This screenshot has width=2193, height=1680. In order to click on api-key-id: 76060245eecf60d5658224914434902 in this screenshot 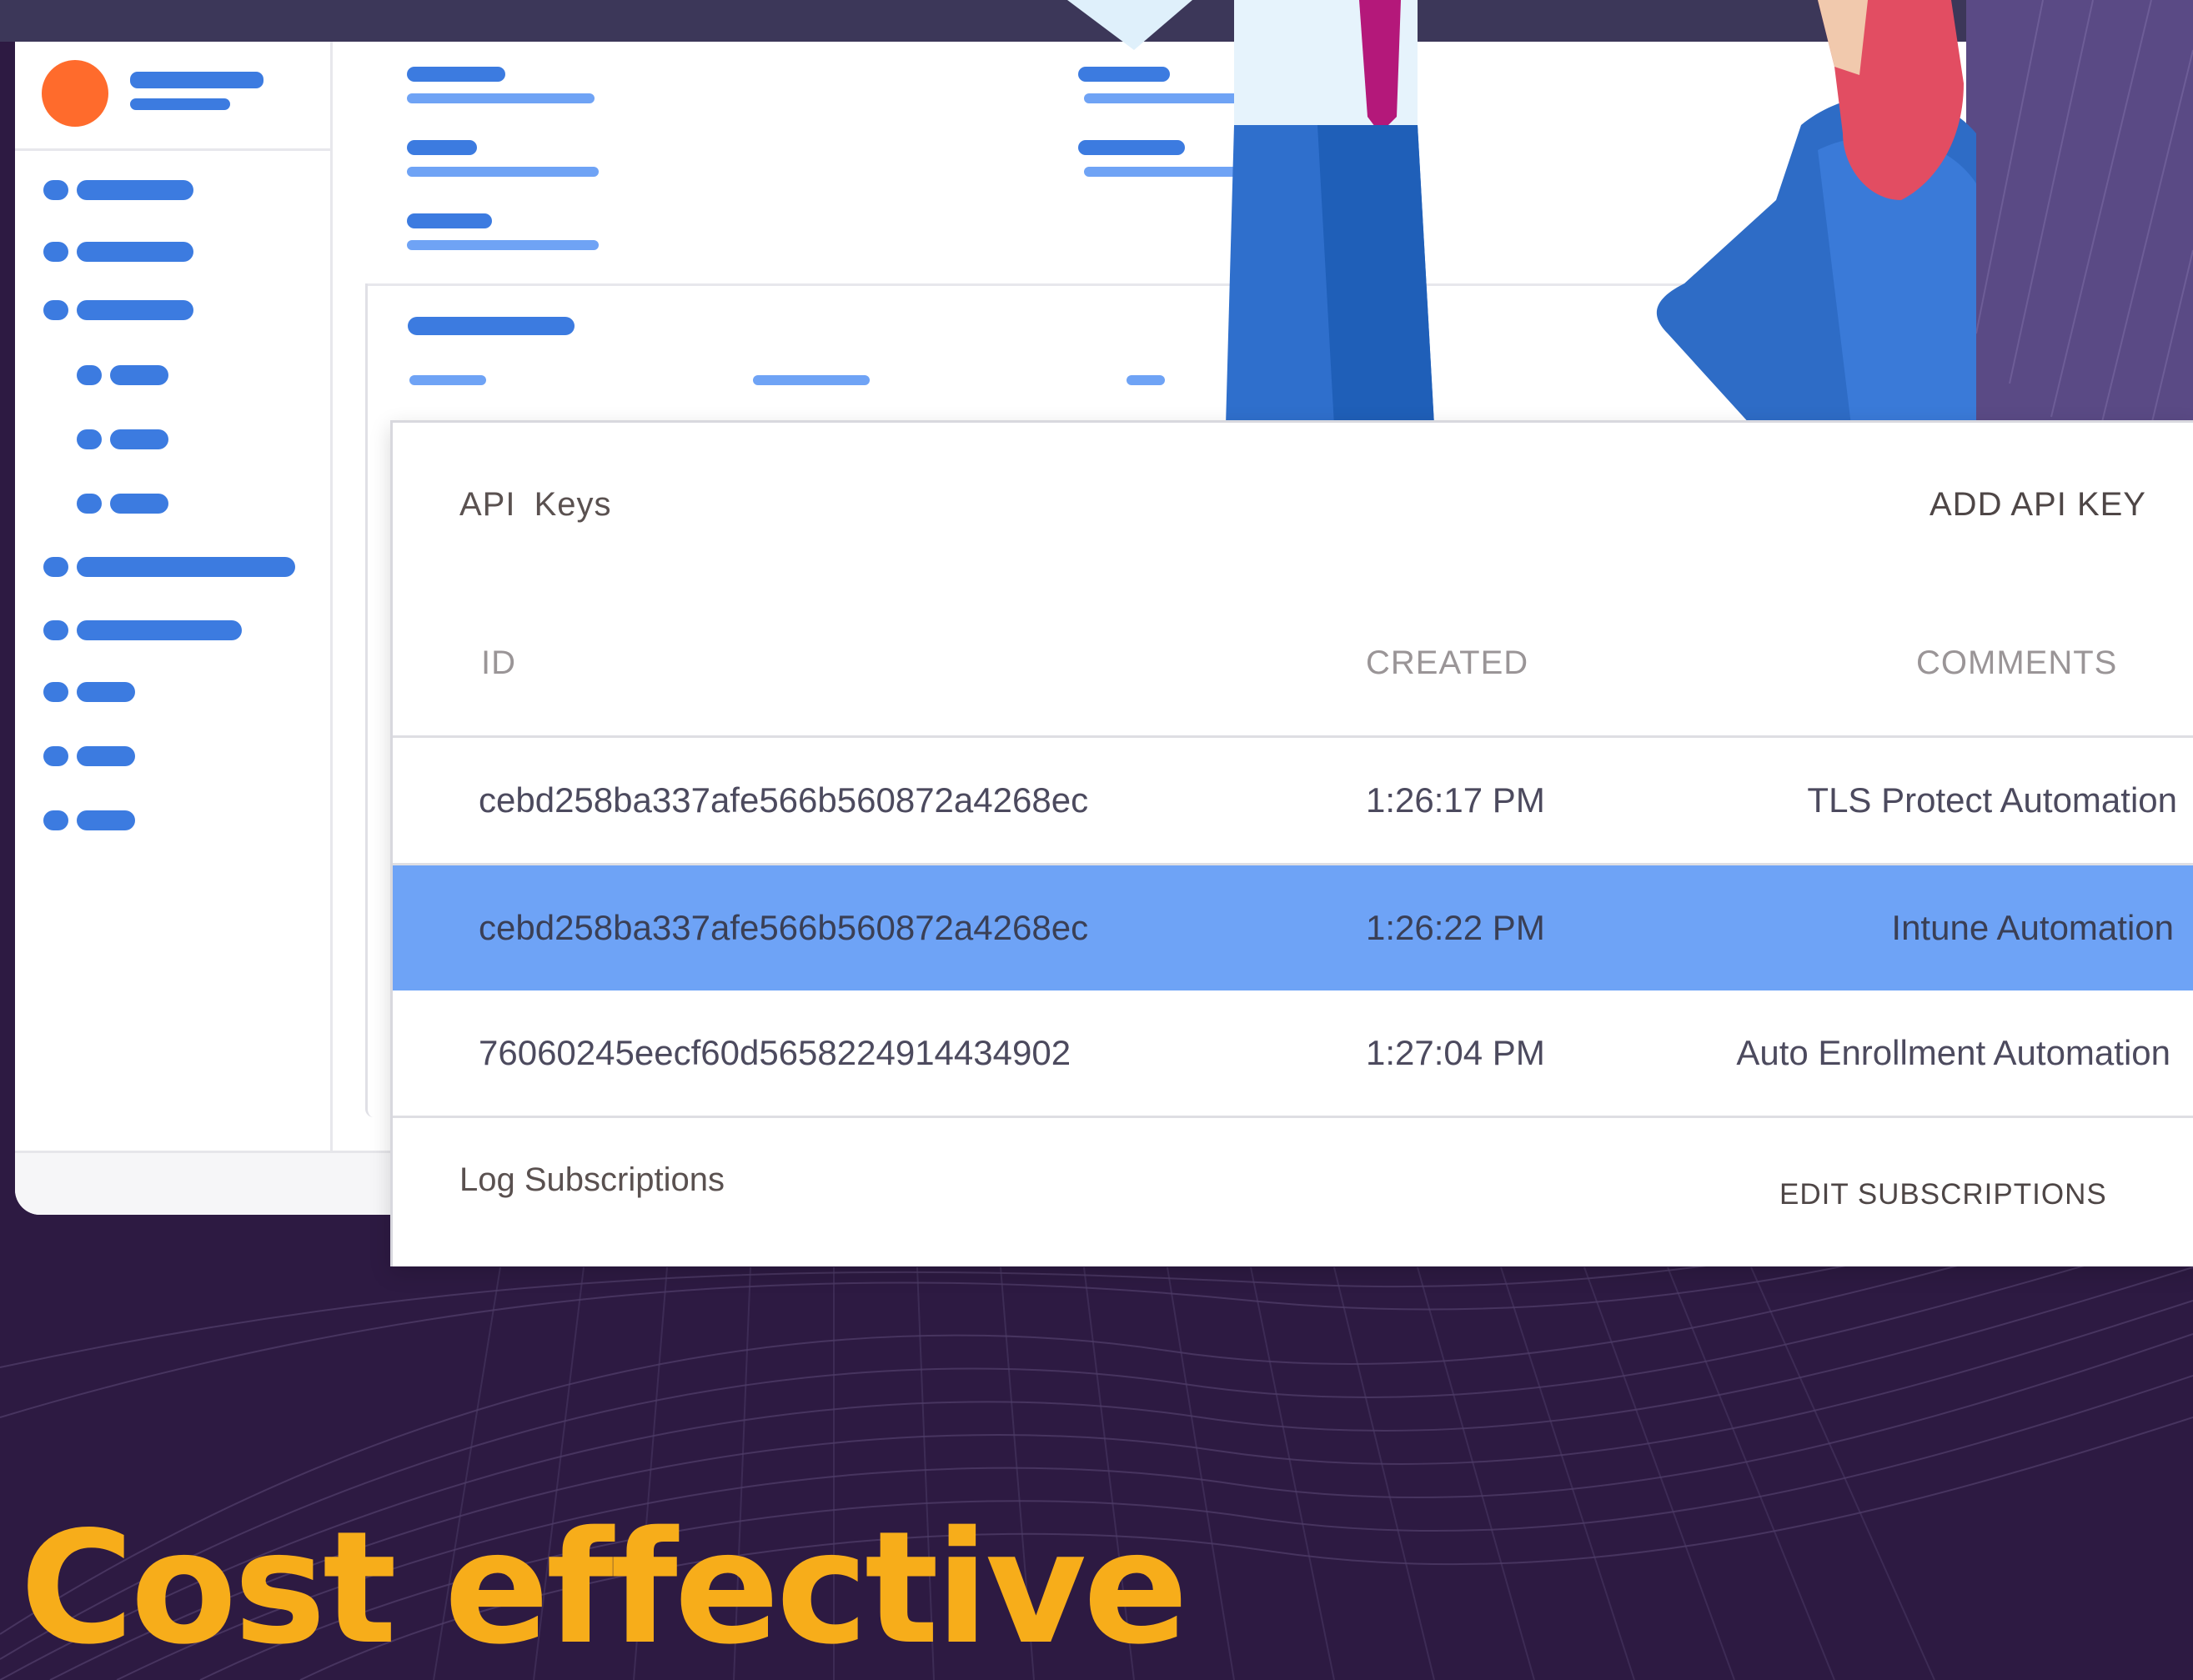, I will do `click(775, 1052)`.